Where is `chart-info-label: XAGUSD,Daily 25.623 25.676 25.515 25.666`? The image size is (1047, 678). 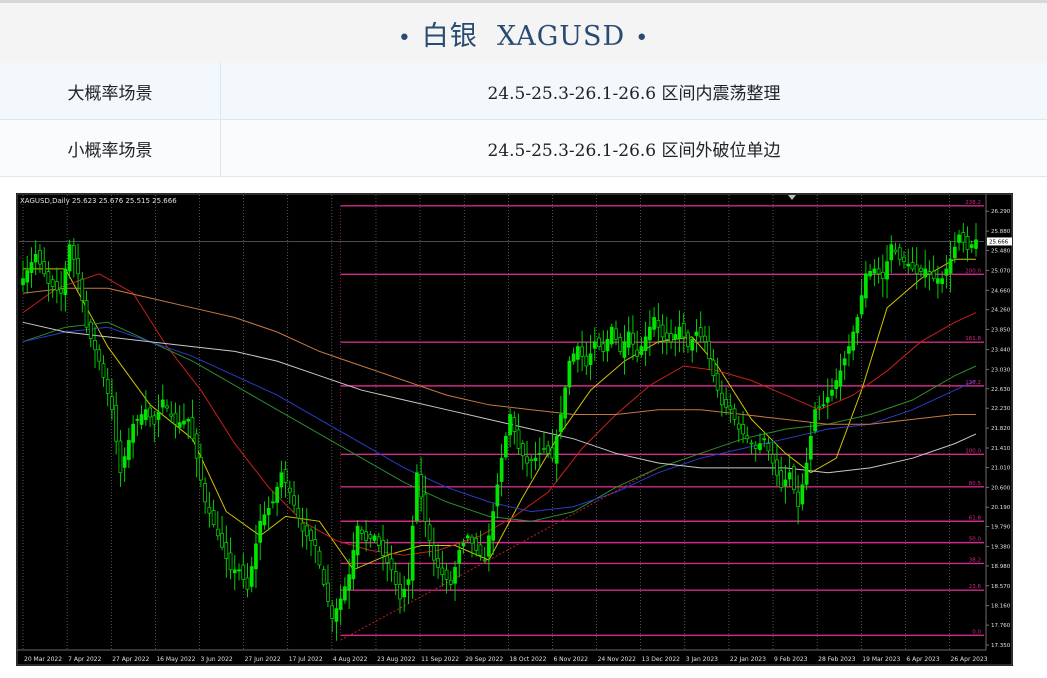
chart-info-label: XAGUSD,Daily 25.623 25.676 25.515 25.666 is located at coordinates (98, 201).